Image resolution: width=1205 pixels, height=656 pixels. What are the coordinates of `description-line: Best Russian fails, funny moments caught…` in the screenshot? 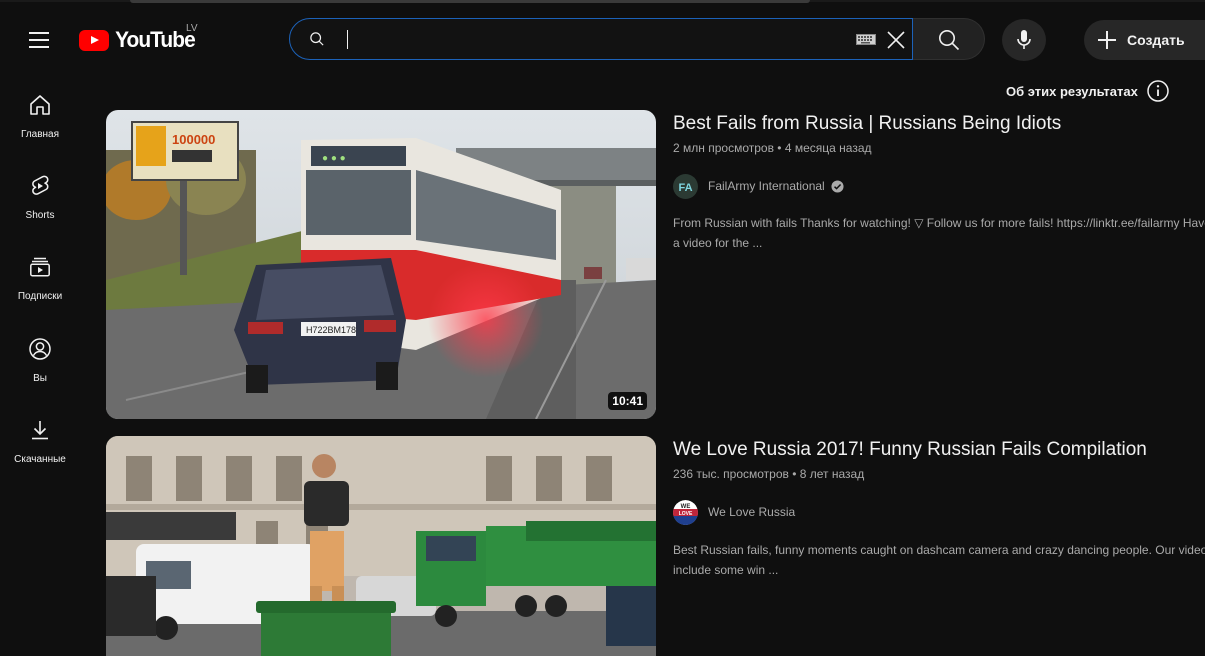 It's located at (939, 550).